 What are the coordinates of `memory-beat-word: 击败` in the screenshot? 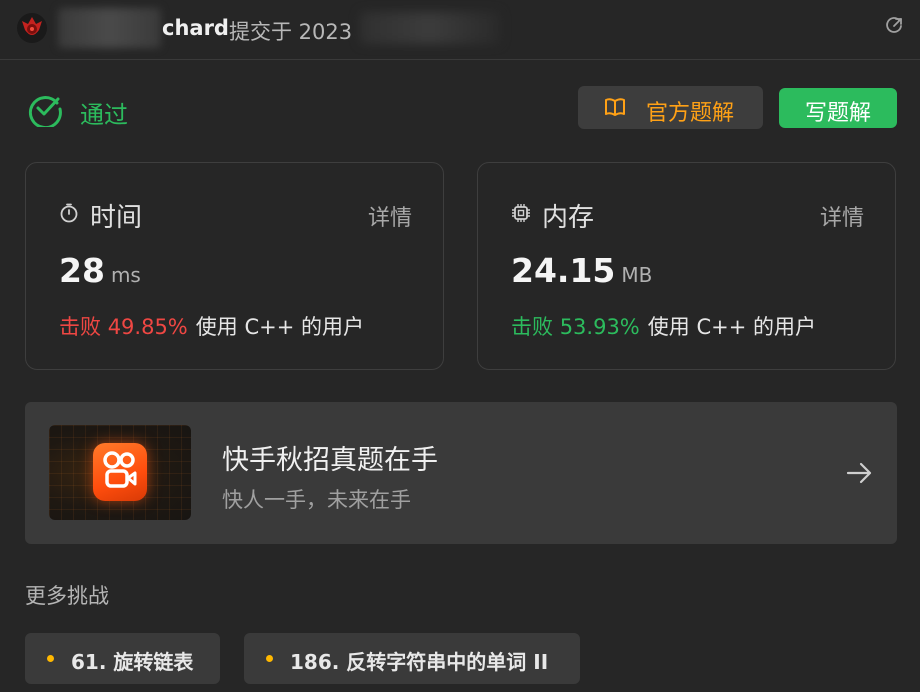 It's located at (532, 327).